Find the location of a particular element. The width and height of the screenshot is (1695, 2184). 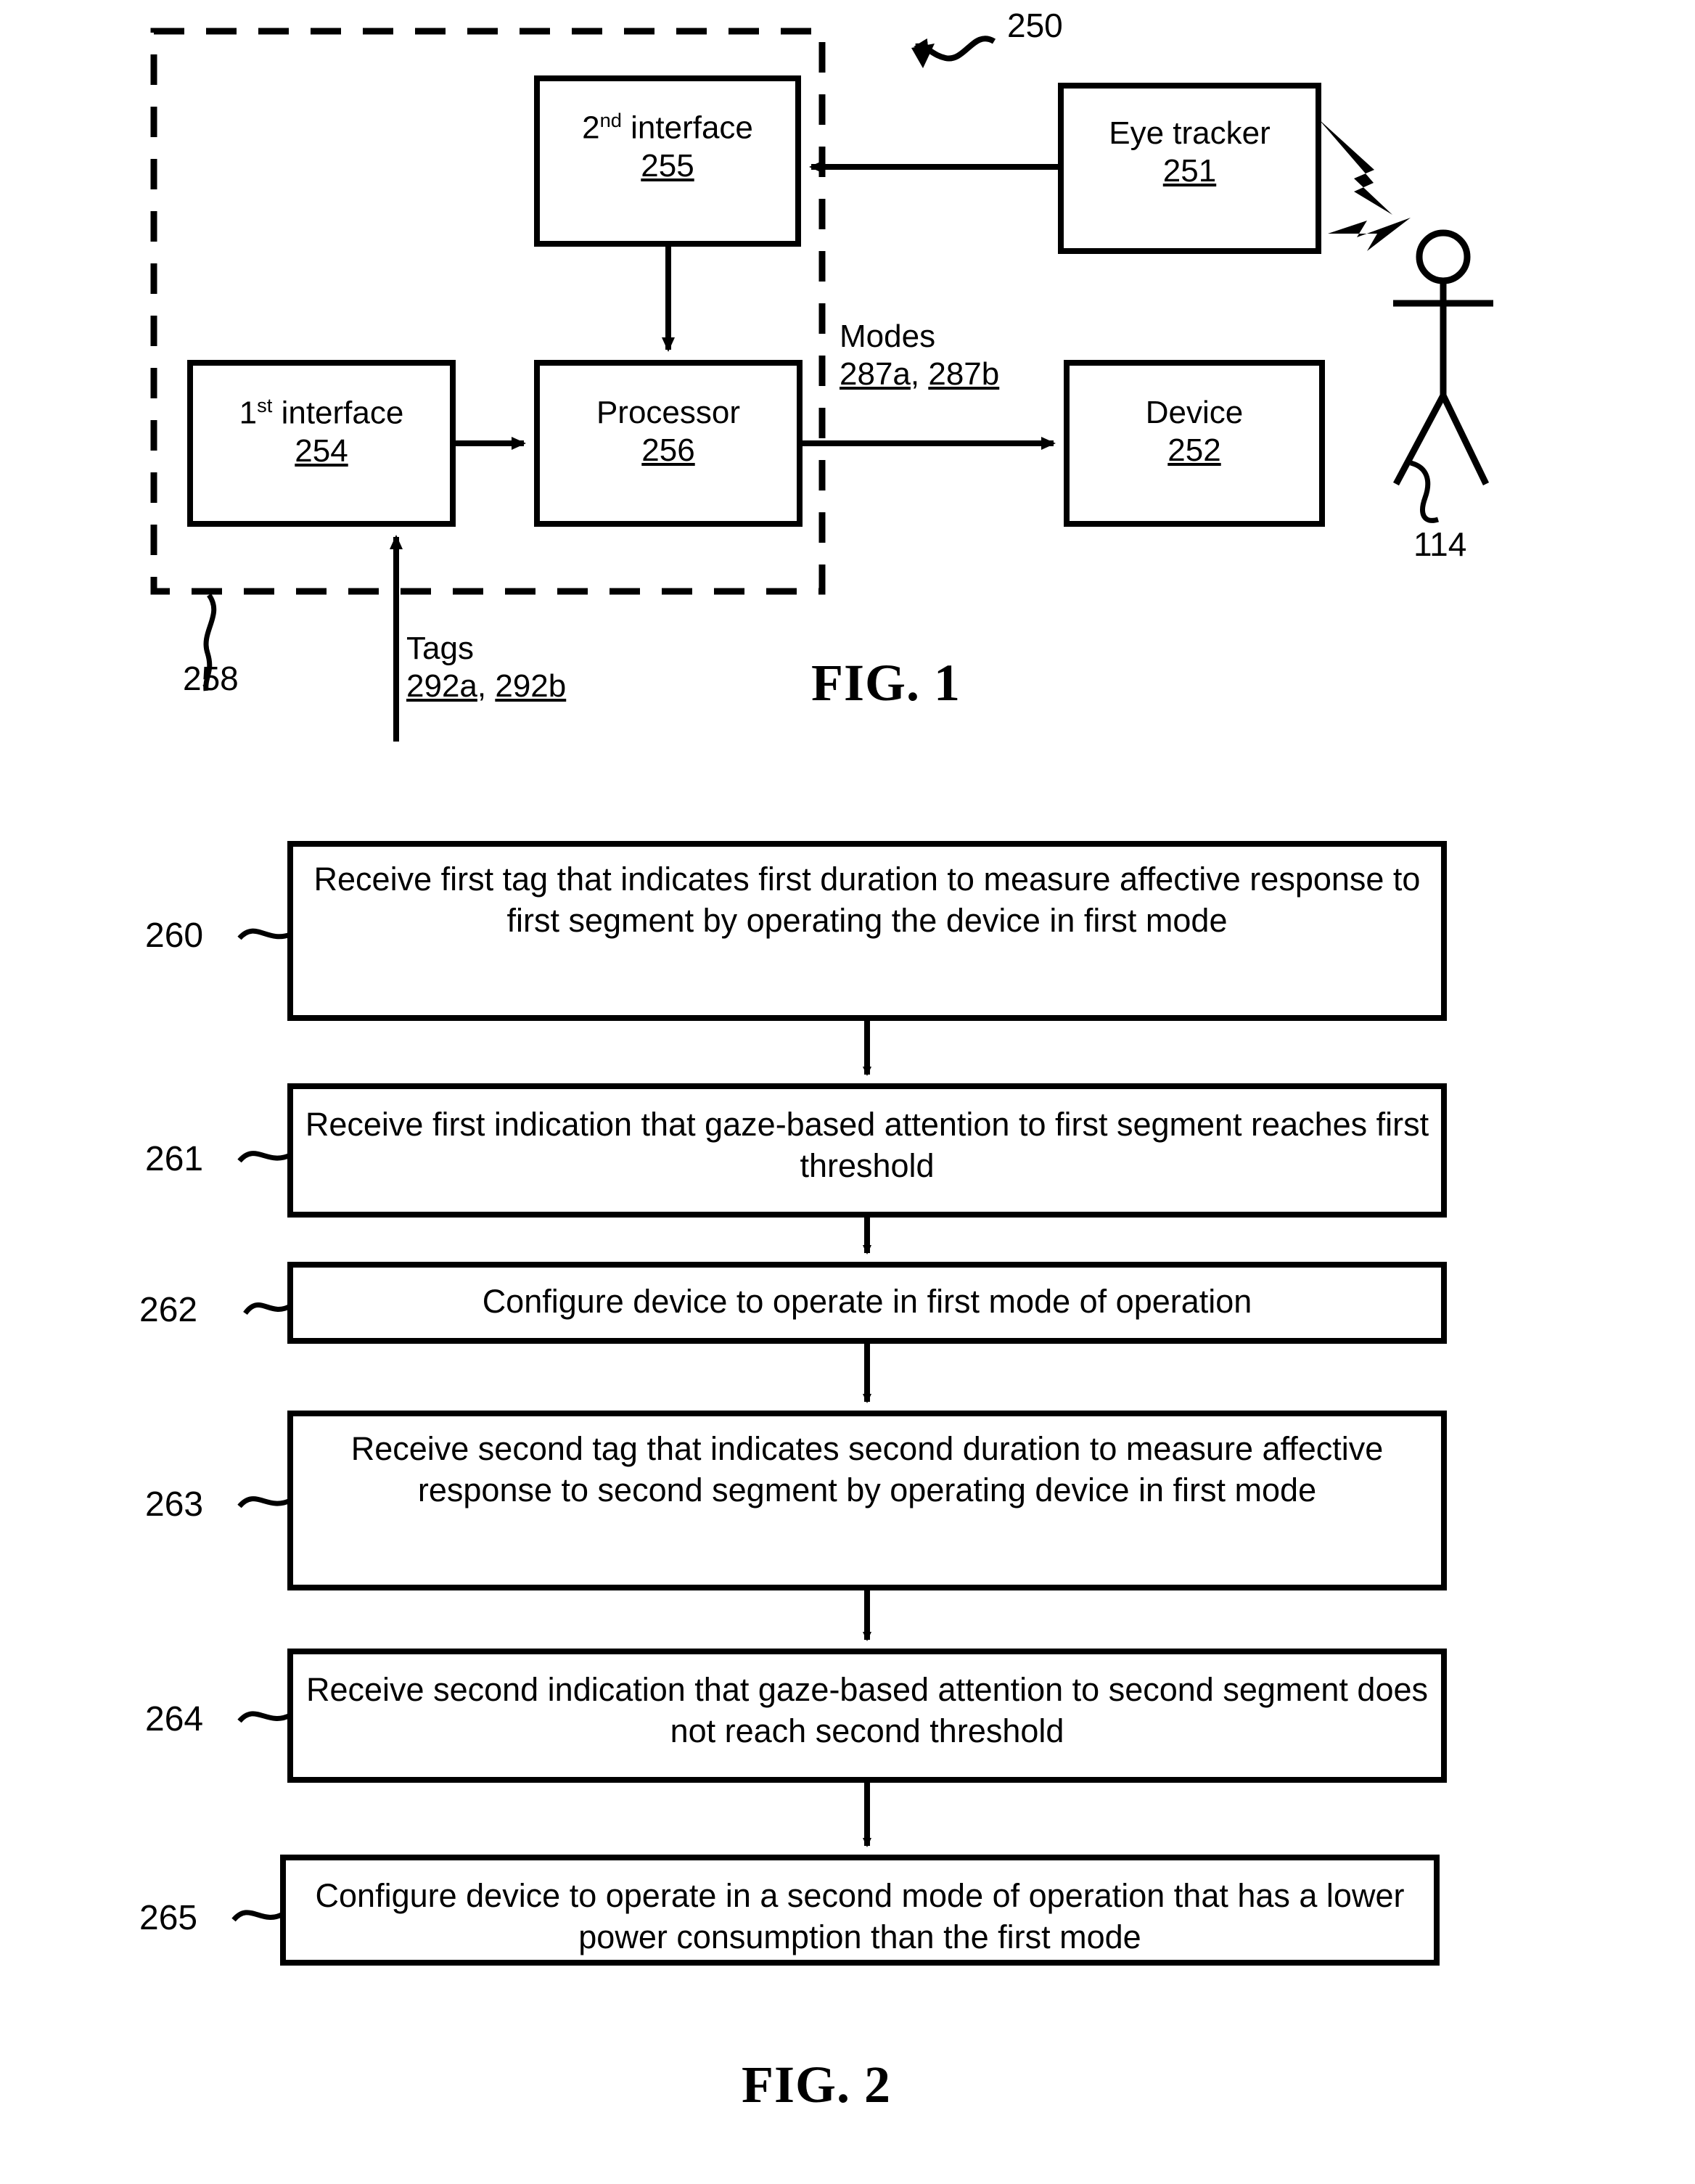

signal-bolts is located at coordinates (1364, 185).